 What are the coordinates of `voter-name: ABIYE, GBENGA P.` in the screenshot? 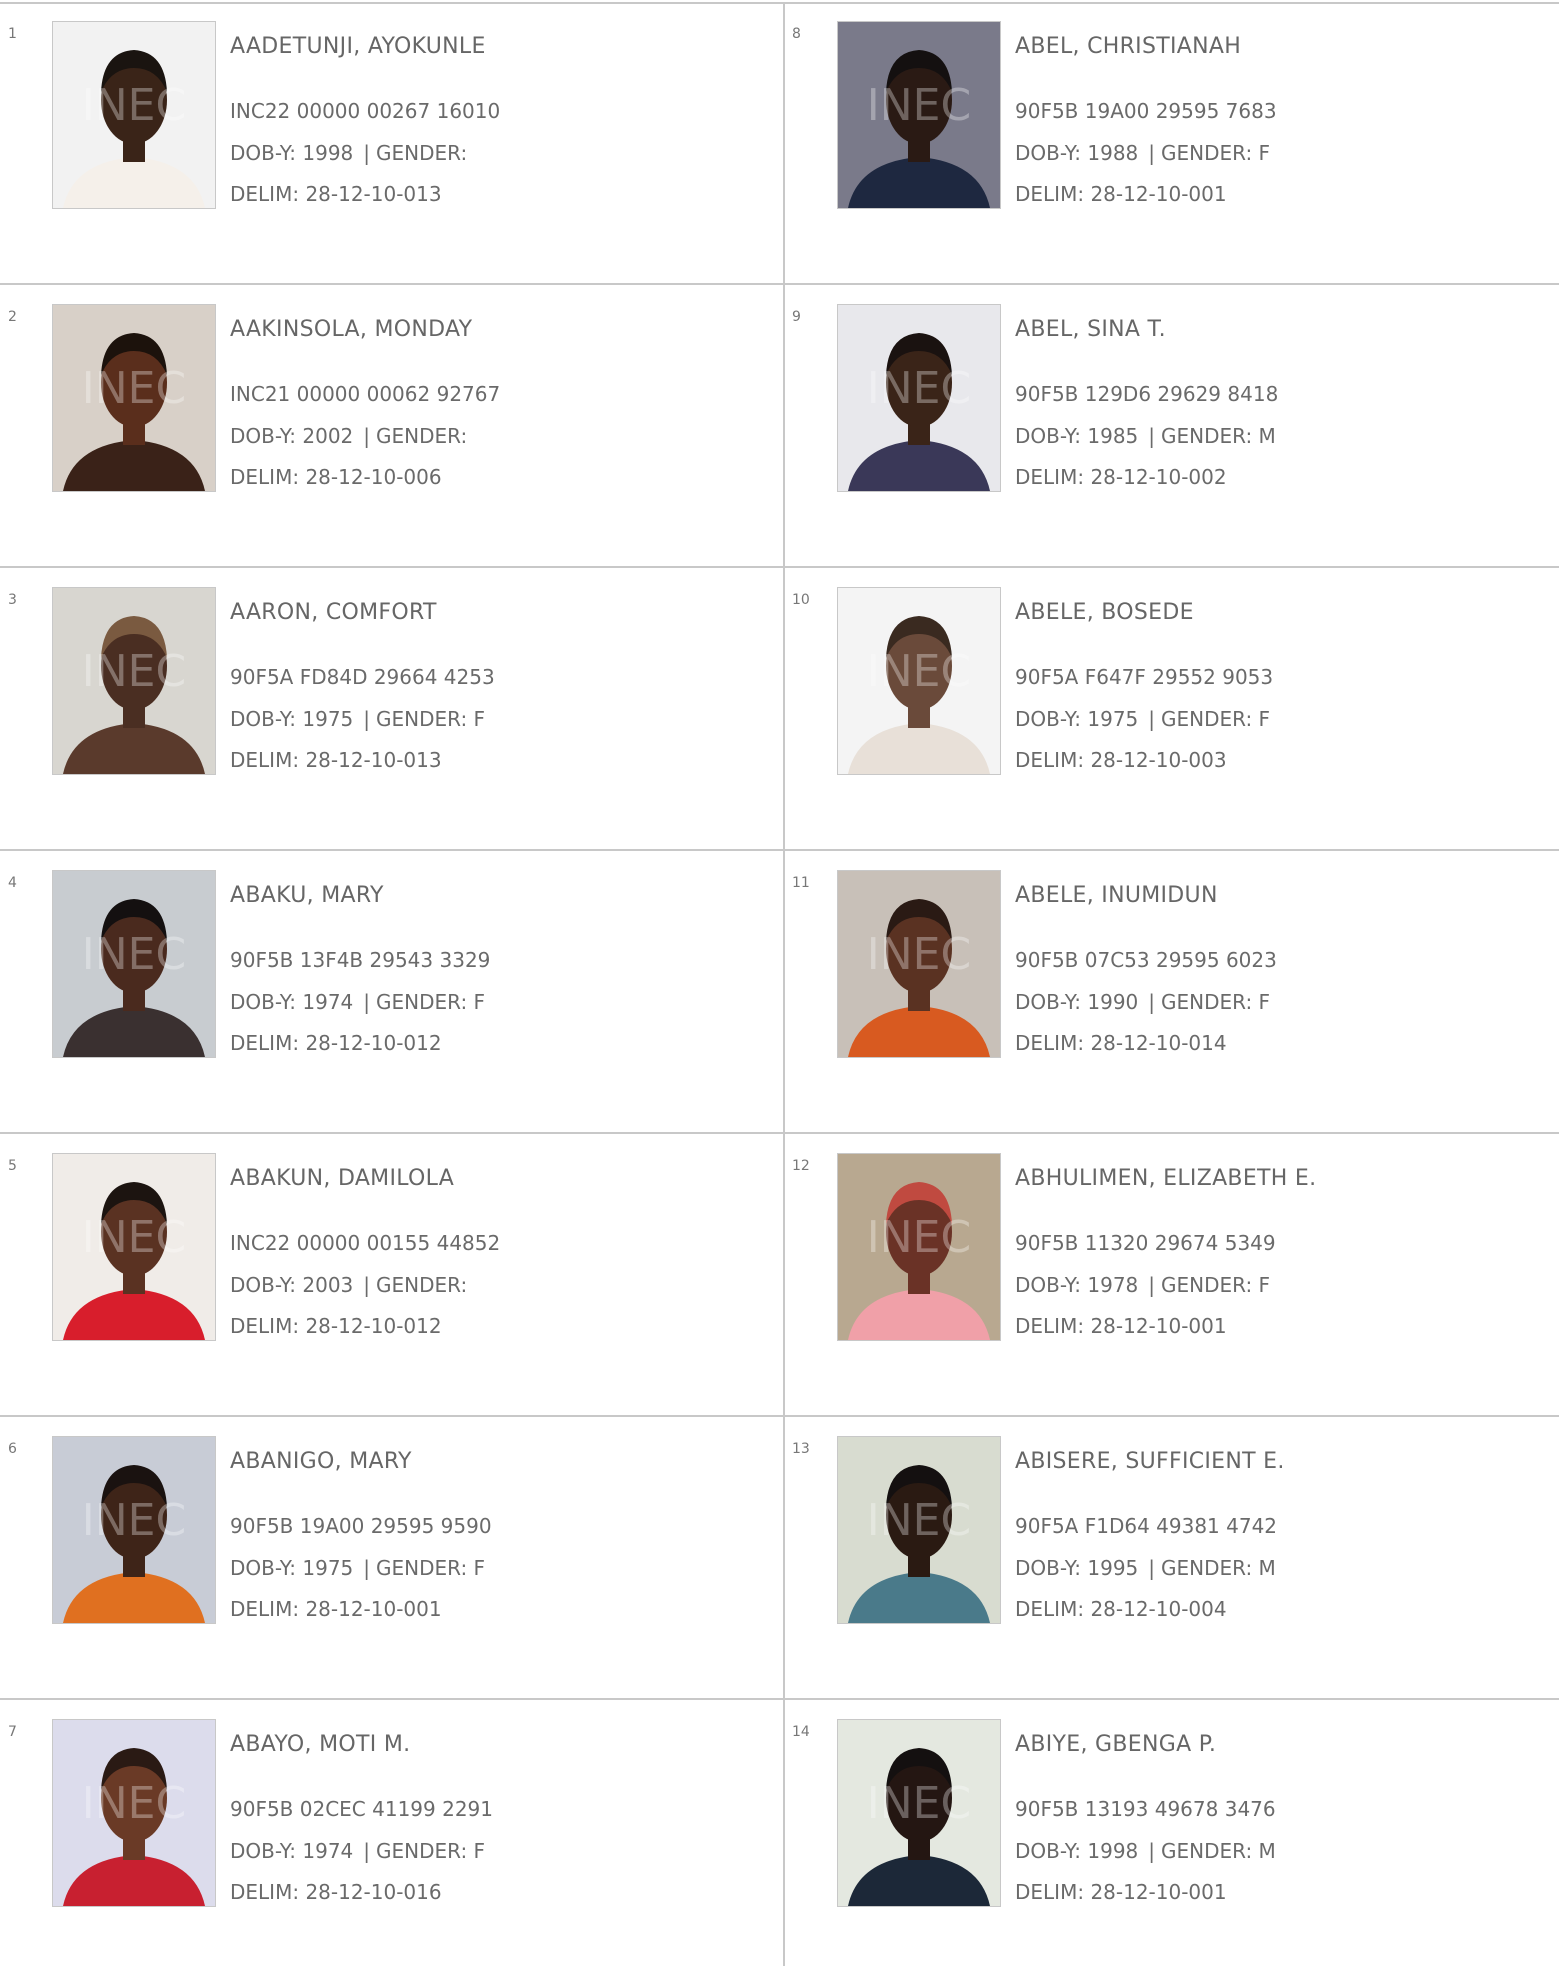 It's located at (1116, 1744).